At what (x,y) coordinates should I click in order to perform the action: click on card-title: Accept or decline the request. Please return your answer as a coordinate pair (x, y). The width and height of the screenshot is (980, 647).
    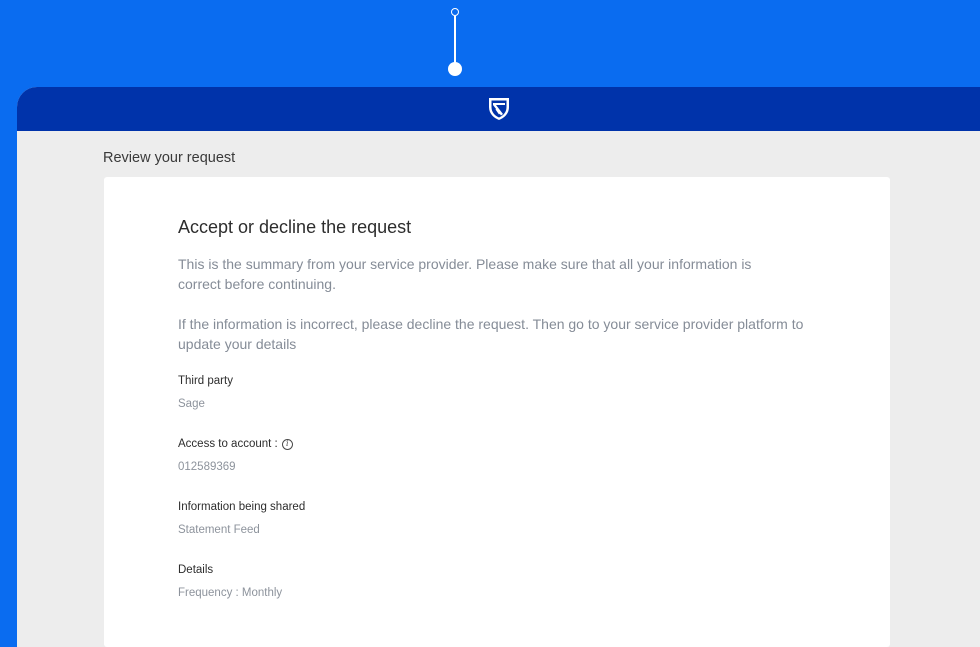
    Looking at the image, I should click on (295, 227).